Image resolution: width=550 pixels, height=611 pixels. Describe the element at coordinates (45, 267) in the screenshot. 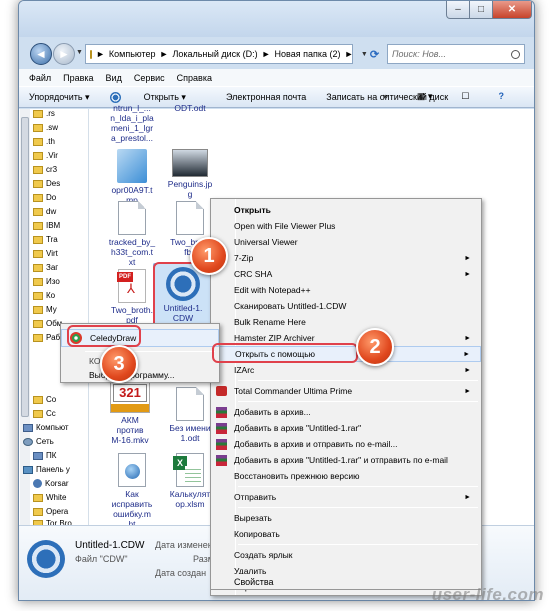

I see `nav-item: Заг` at that location.